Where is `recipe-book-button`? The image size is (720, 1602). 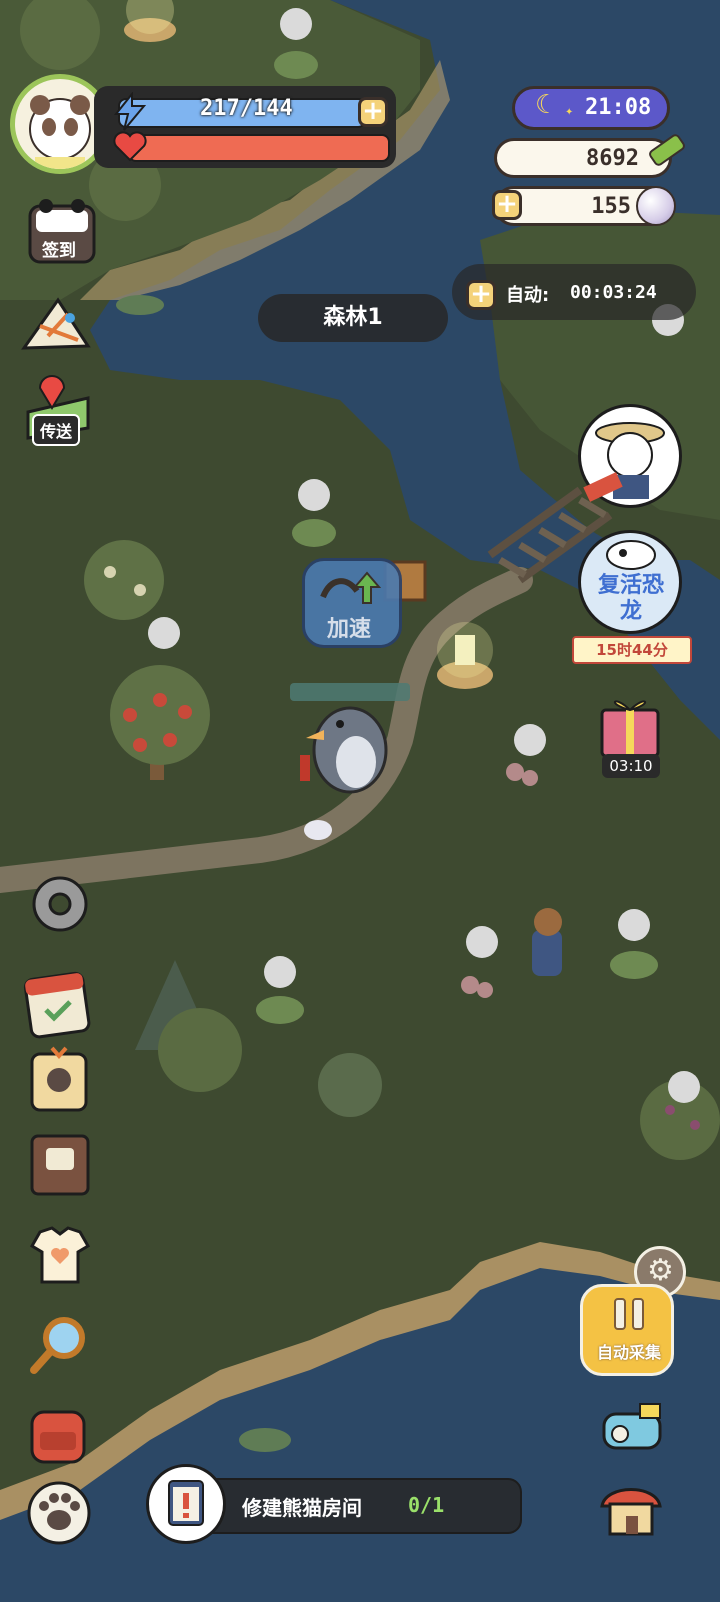
recipe-book-button is located at coordinates (60, 1165).